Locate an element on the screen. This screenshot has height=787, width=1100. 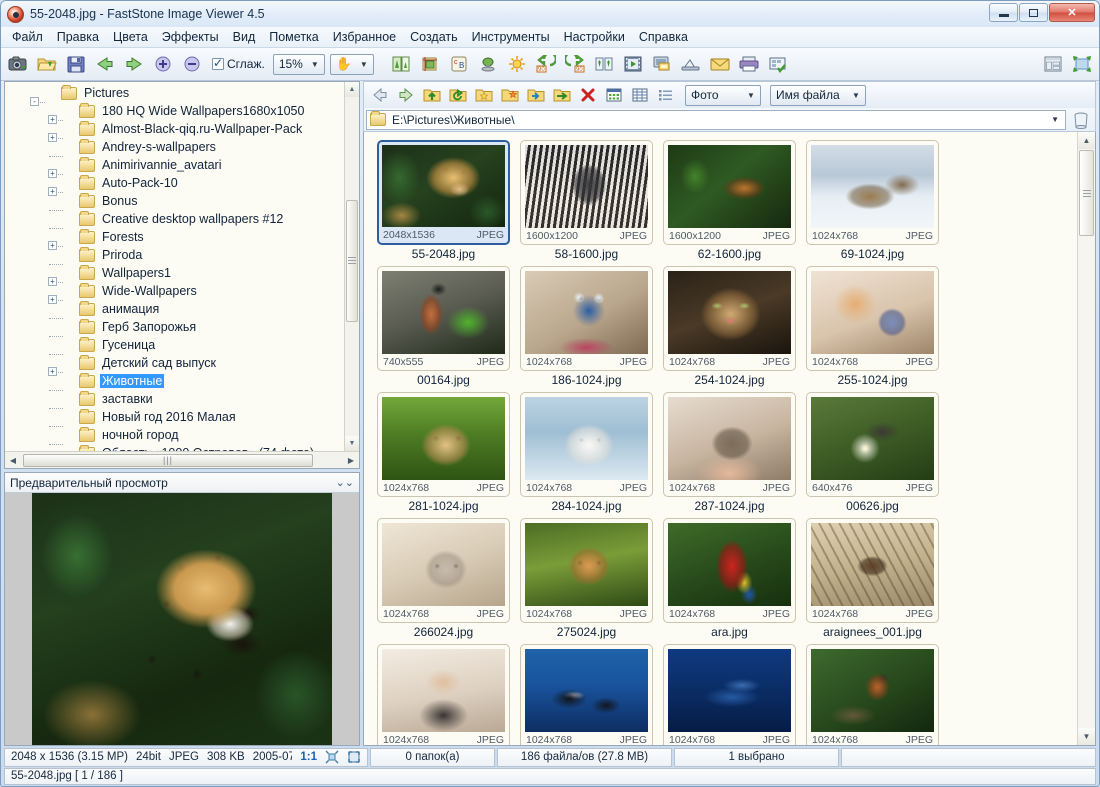
thumbnail-cell: 740x555 JPEG 00164.jpg is located at coordinates (443, 326).